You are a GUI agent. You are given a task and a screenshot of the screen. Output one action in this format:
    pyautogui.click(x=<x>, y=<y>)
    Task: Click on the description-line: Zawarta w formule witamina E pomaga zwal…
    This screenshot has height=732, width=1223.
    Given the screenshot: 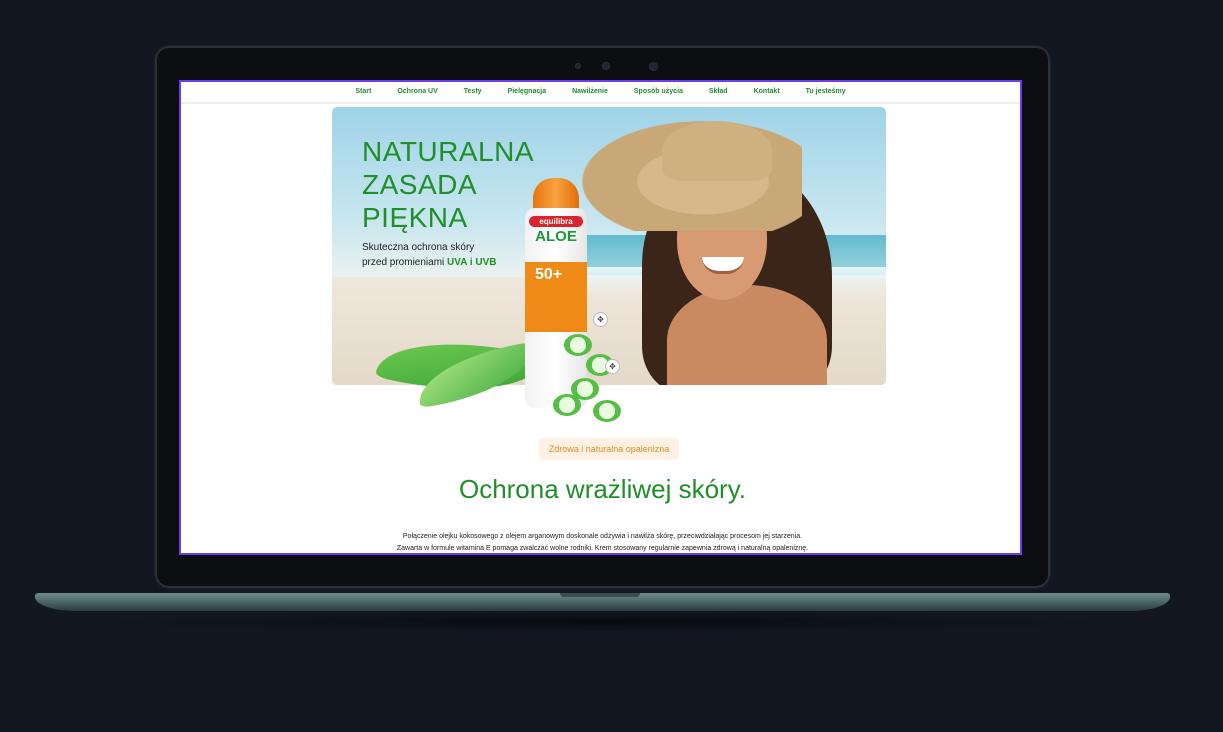 What is the action you would take?
    pyautogui.click(x=602, y=548)
    